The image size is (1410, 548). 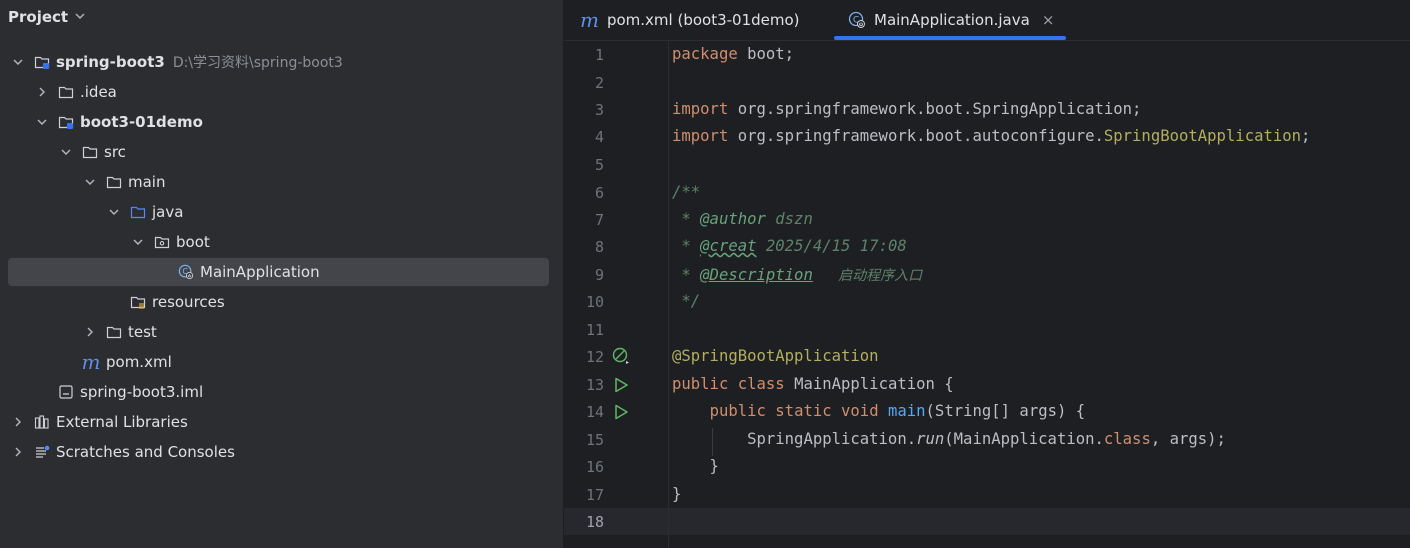 I want to click on tree-item-label: External Libraries, so click(x=122, y=422).